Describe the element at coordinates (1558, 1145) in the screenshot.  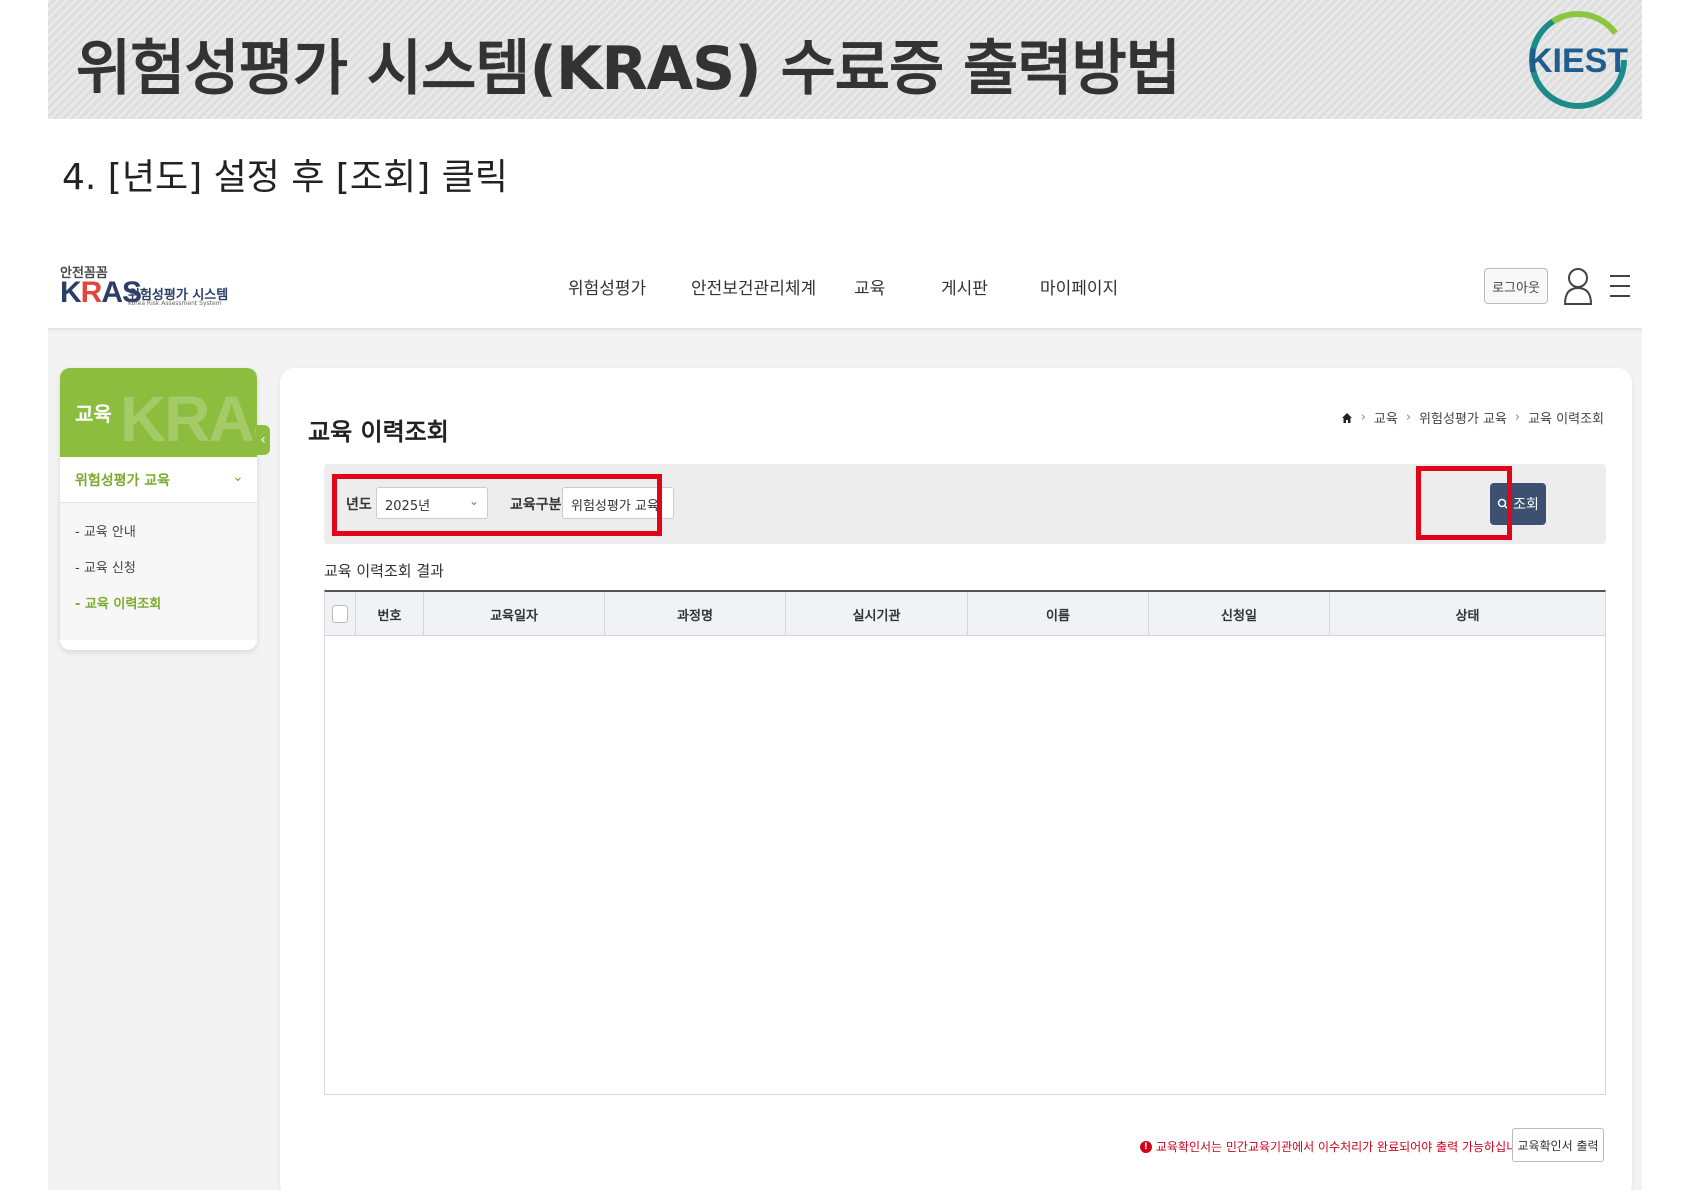
I see `print-certificate-button: 교육확인서 출력` at that location.